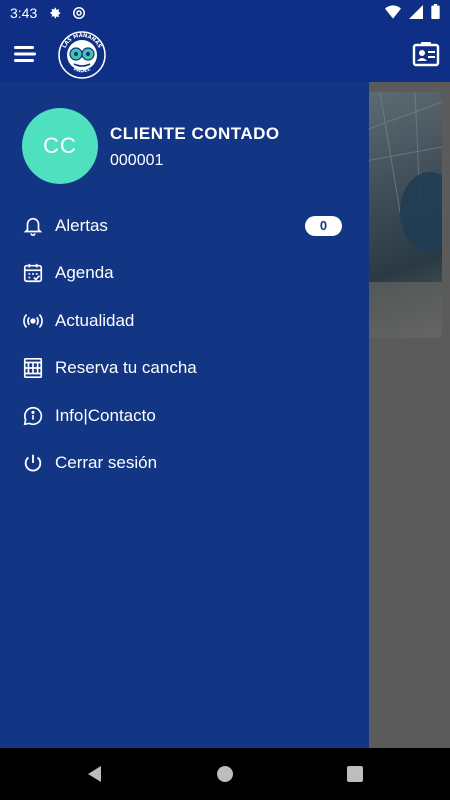  I want to click on wifi-icon, so click(393, 13).